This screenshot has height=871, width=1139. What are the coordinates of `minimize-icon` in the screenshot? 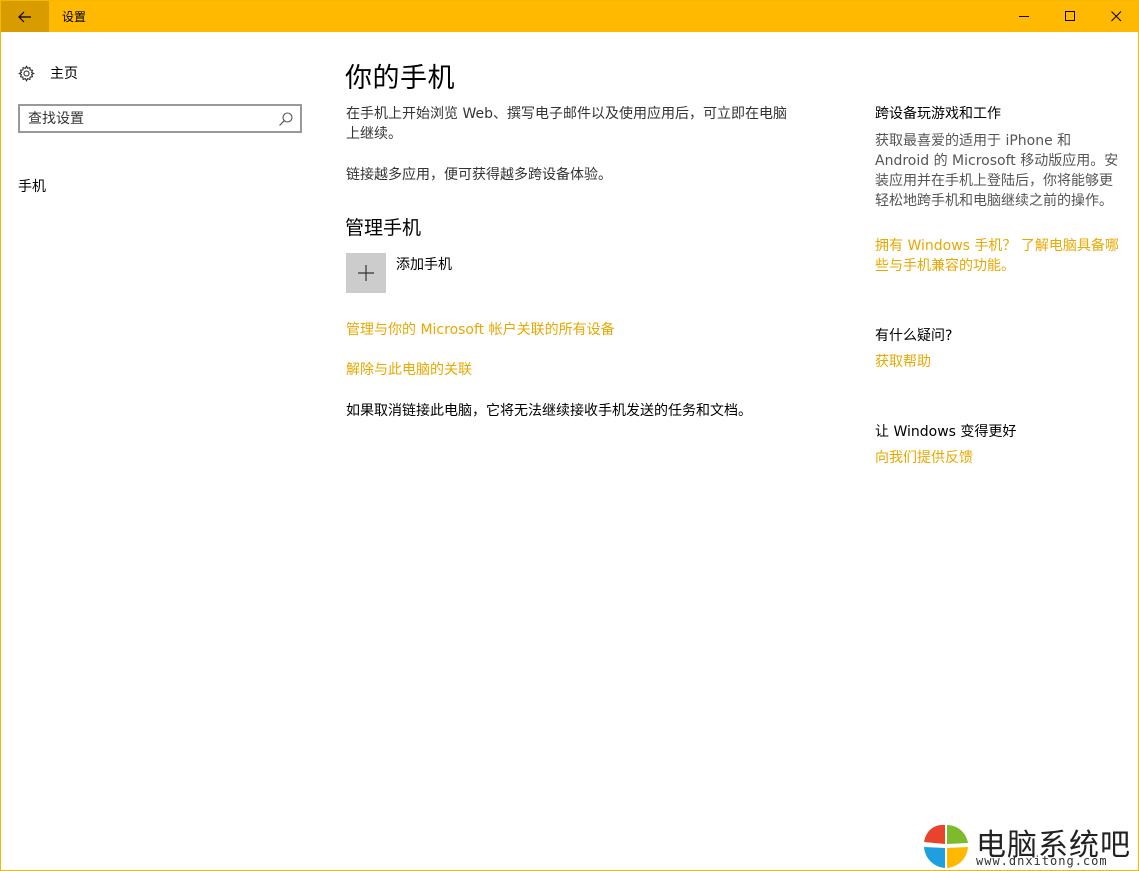 It's located at (1023, 16).